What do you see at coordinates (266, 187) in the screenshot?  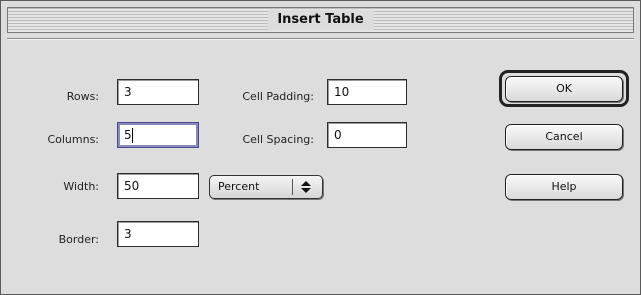 I see `width-units-select: Percent` at bounding box center [266, 187].